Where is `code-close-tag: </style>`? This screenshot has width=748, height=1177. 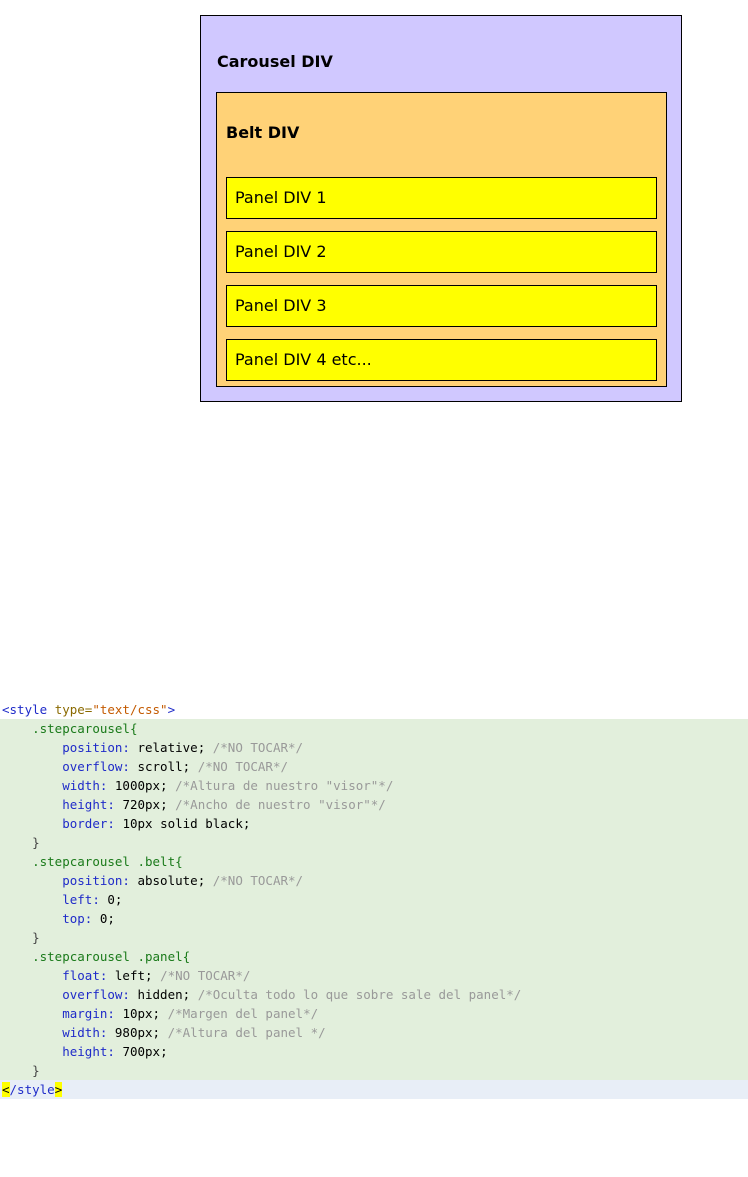
code-close-tag: </style> is located at coordinates (374, 1089).